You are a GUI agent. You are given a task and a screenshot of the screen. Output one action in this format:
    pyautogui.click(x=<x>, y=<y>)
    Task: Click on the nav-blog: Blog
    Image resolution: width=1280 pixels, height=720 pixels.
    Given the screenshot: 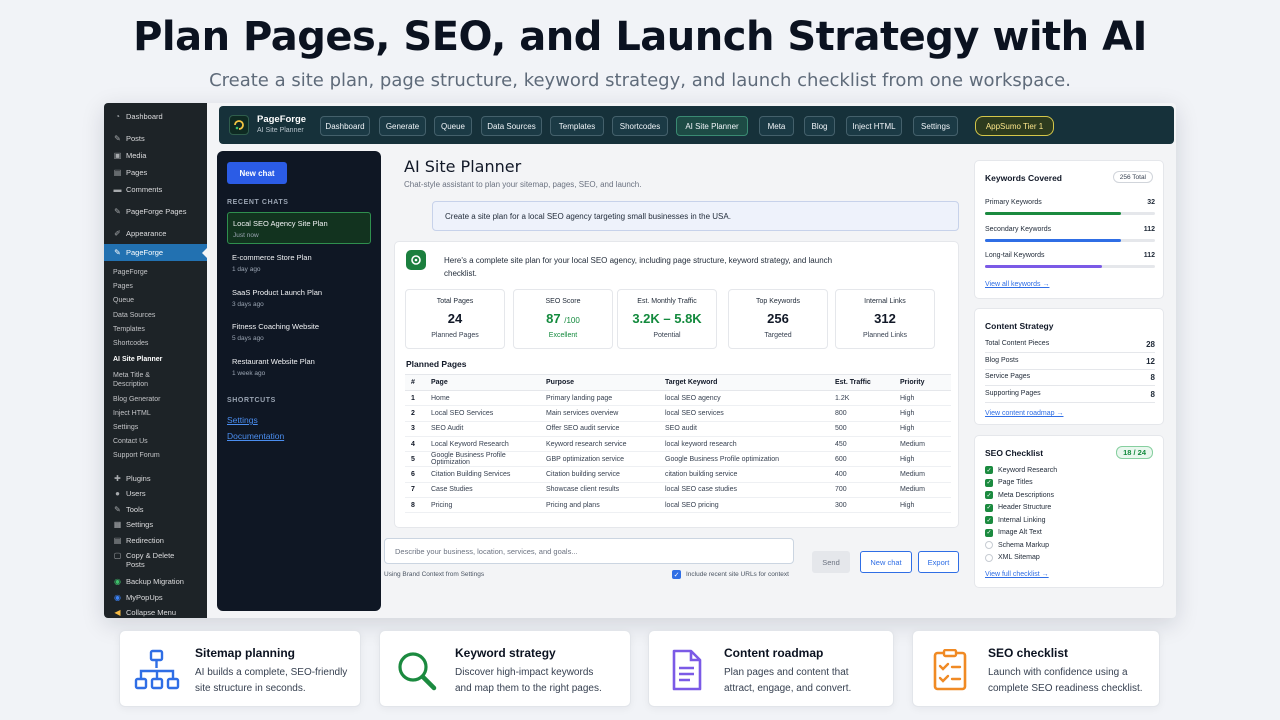 What is the action you would take?
    pyautogui.click(x=819, y=126)
    